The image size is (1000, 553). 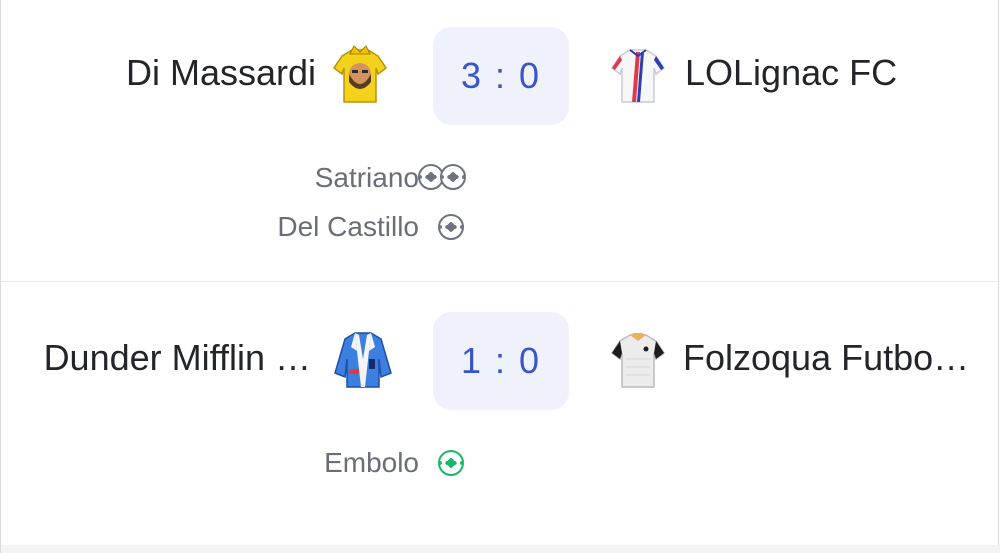 I want to click on away-team-name: LOLignac FC, so click(x=791, y=73).